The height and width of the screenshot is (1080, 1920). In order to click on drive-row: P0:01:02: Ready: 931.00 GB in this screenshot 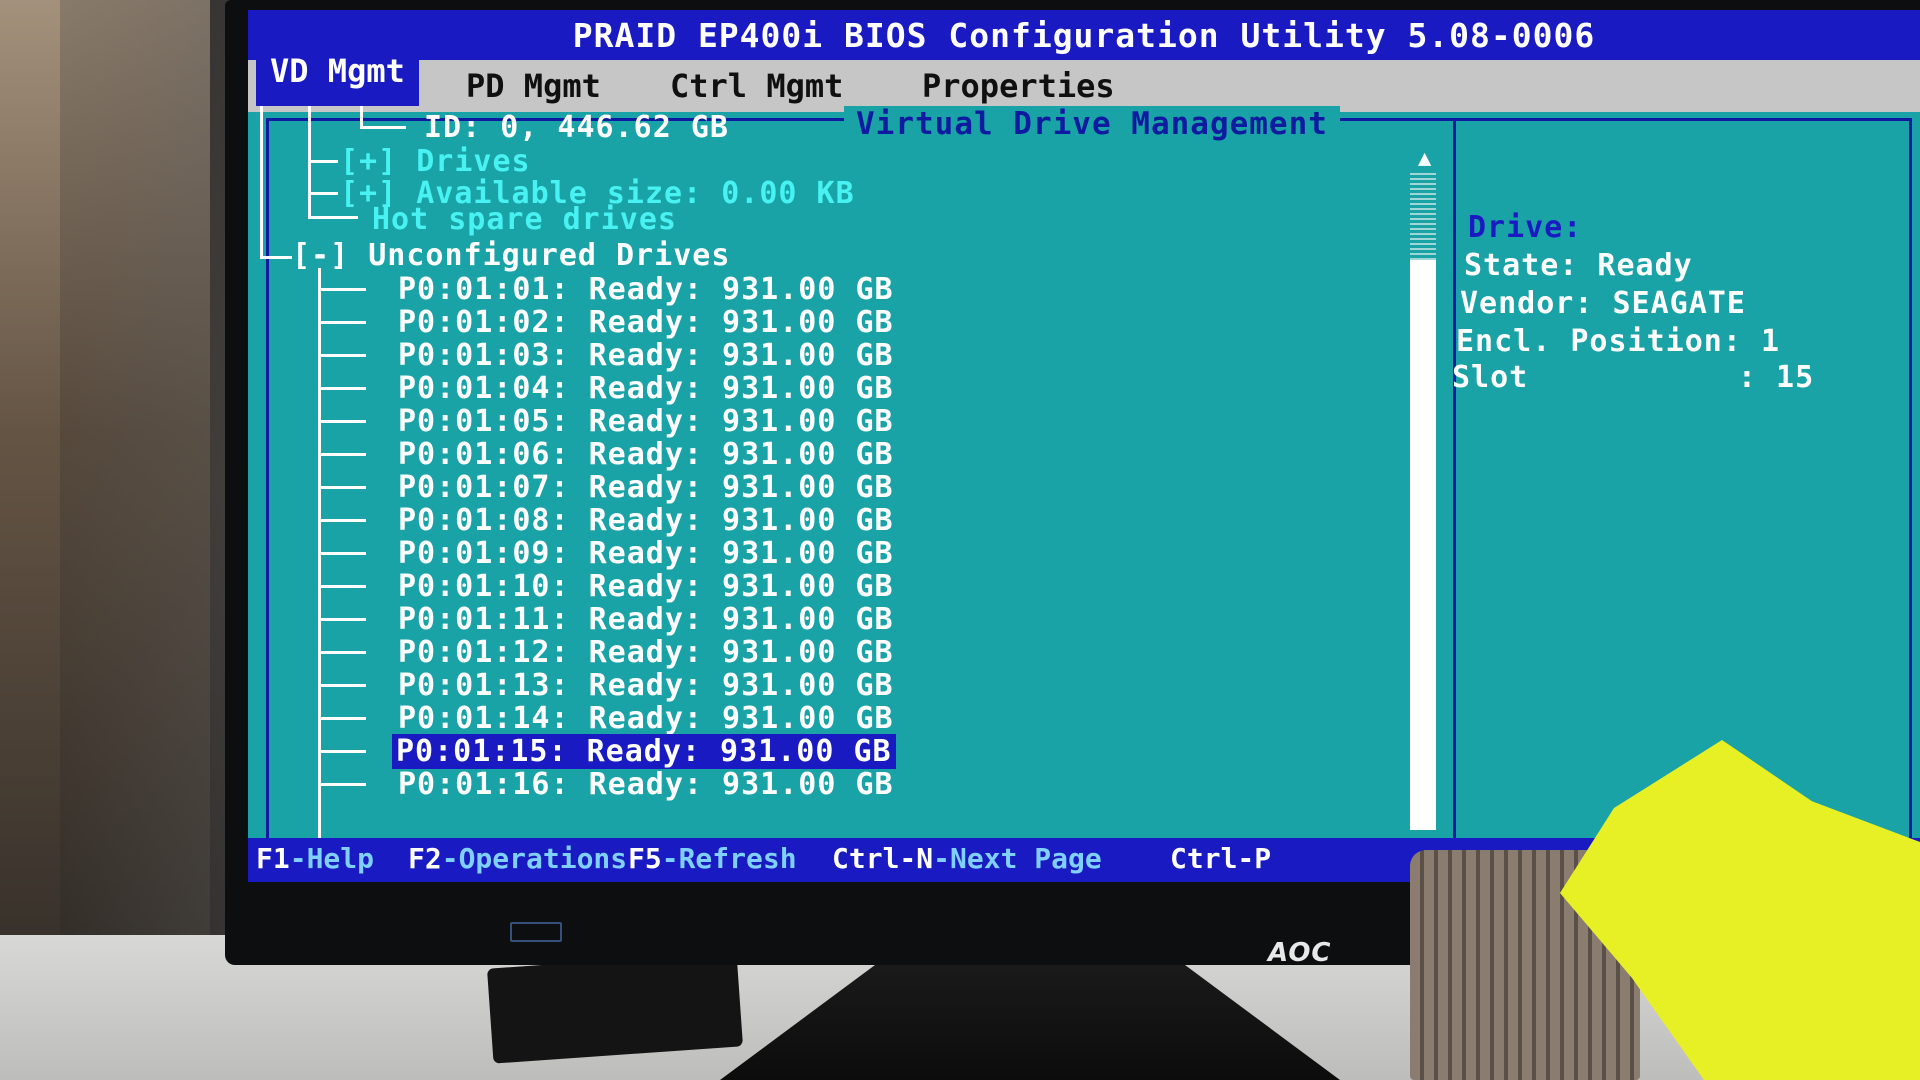, I will do `click(646, 322)`.